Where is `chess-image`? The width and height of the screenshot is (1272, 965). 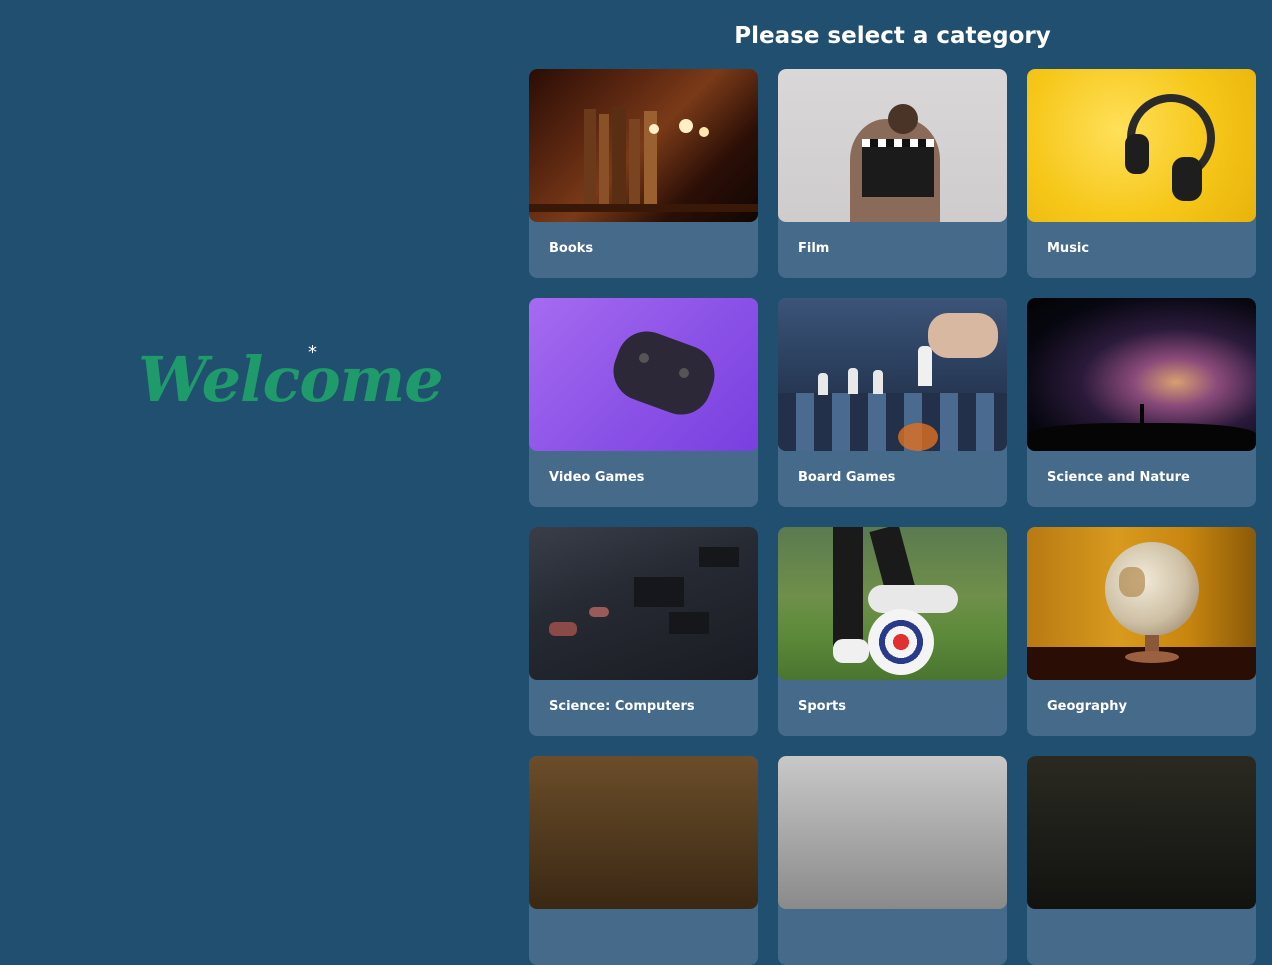
chess-image is located at coordinates (892, 374).